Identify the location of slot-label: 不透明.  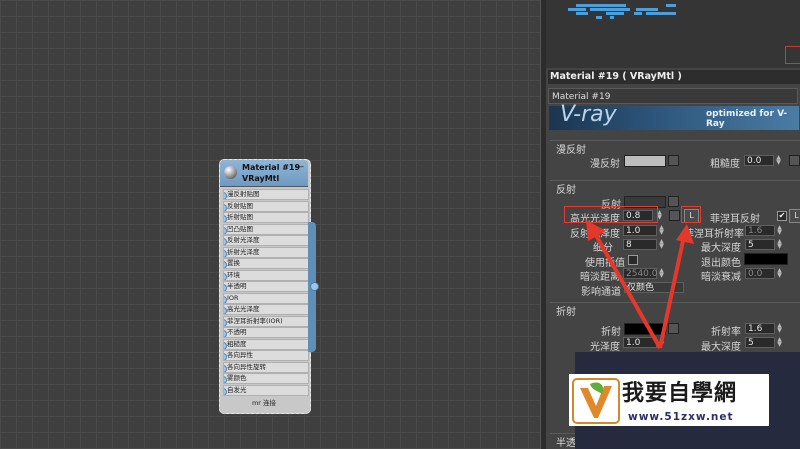
(237, 332).